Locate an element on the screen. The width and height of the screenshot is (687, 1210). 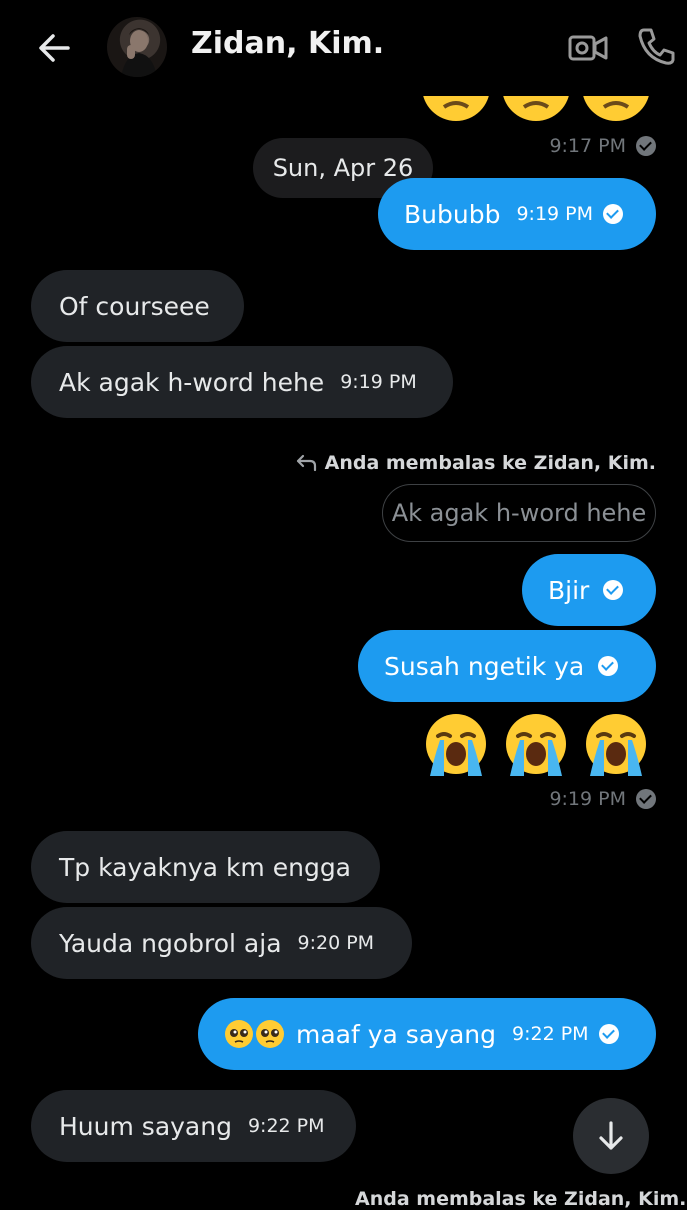
phone-icon is located at coordinates (656, 46).